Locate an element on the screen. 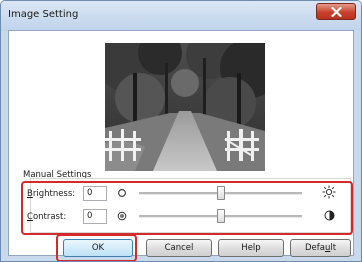 The image size is (362, 262). brightness-value-field: 0 is located at coordinates (95, 193).